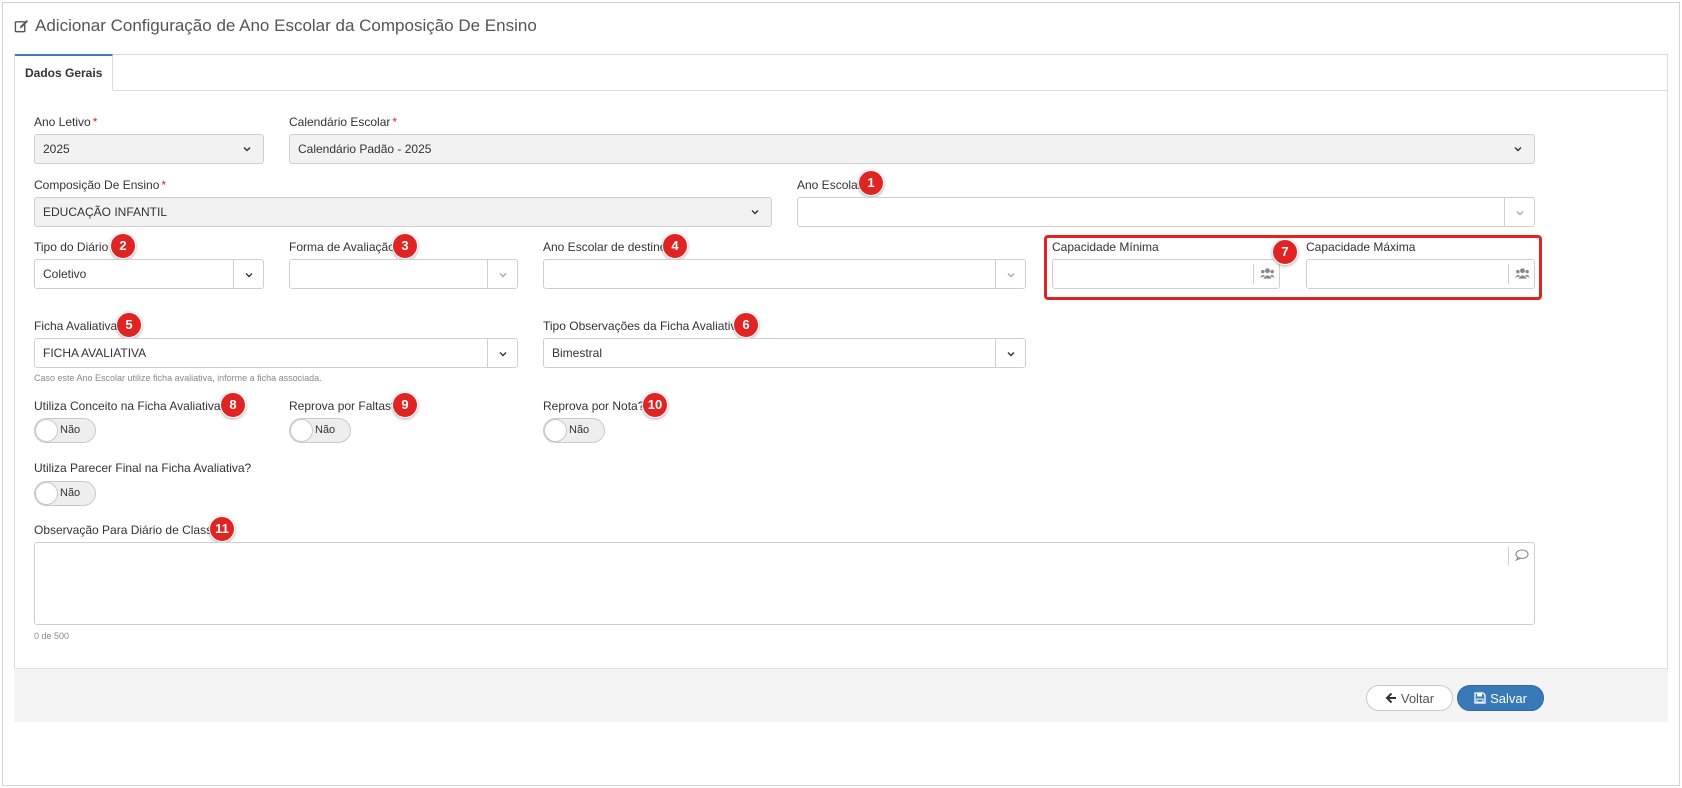 The image size is (1682, 788). What do you see at coordinates (65, 274) in the screenshot?
I see `tipo-diario-value: Coletivo` at bounding box center [65, 274].